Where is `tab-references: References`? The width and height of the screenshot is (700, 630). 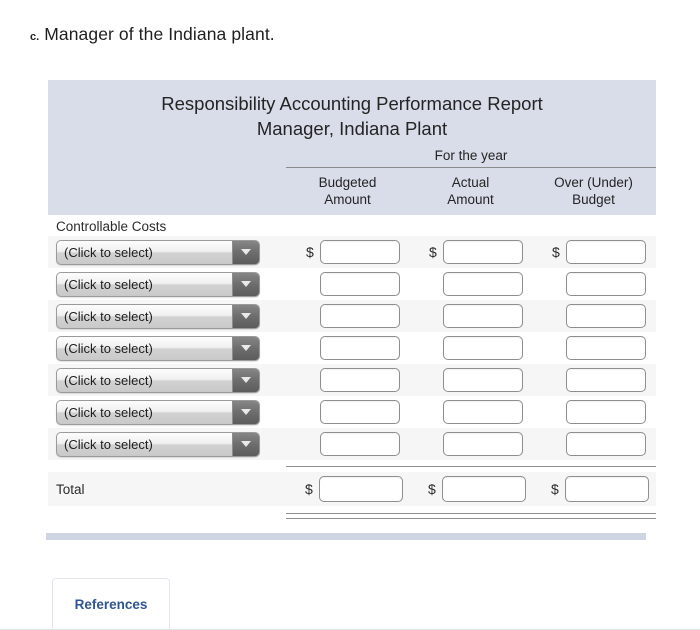
tab-references: References is located at coordinates (111, 603).